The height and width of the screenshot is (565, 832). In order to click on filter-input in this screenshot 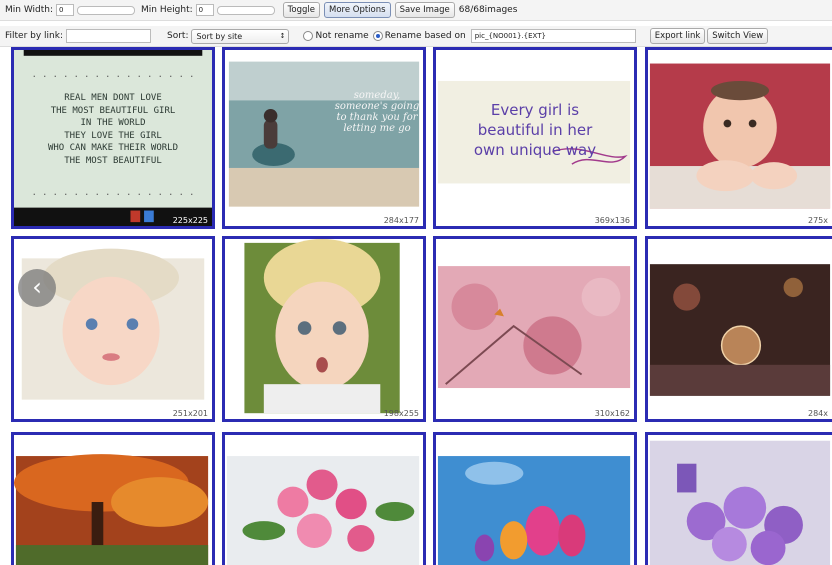, I will do `click(108, 36)`.